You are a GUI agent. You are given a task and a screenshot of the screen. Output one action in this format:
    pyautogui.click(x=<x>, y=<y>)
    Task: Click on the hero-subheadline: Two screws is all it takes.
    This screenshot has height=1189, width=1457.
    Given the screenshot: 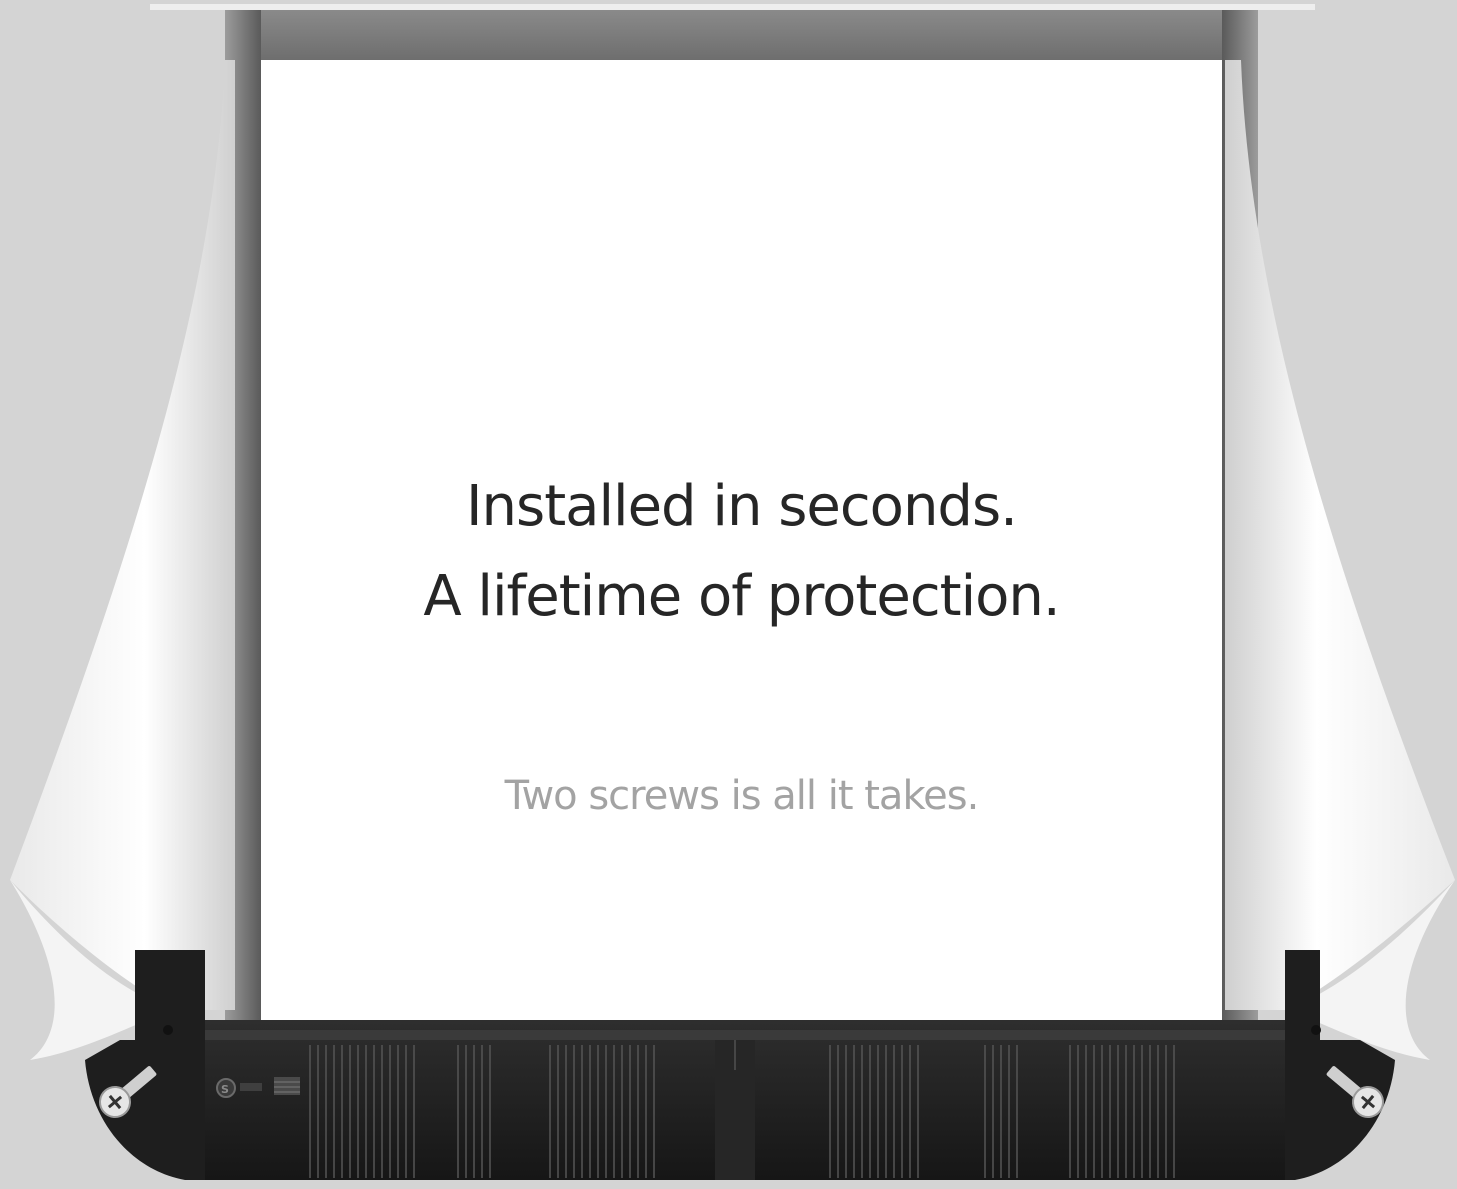 What is the action you would take?
    pyautogui.click(x=742, y=796)
    